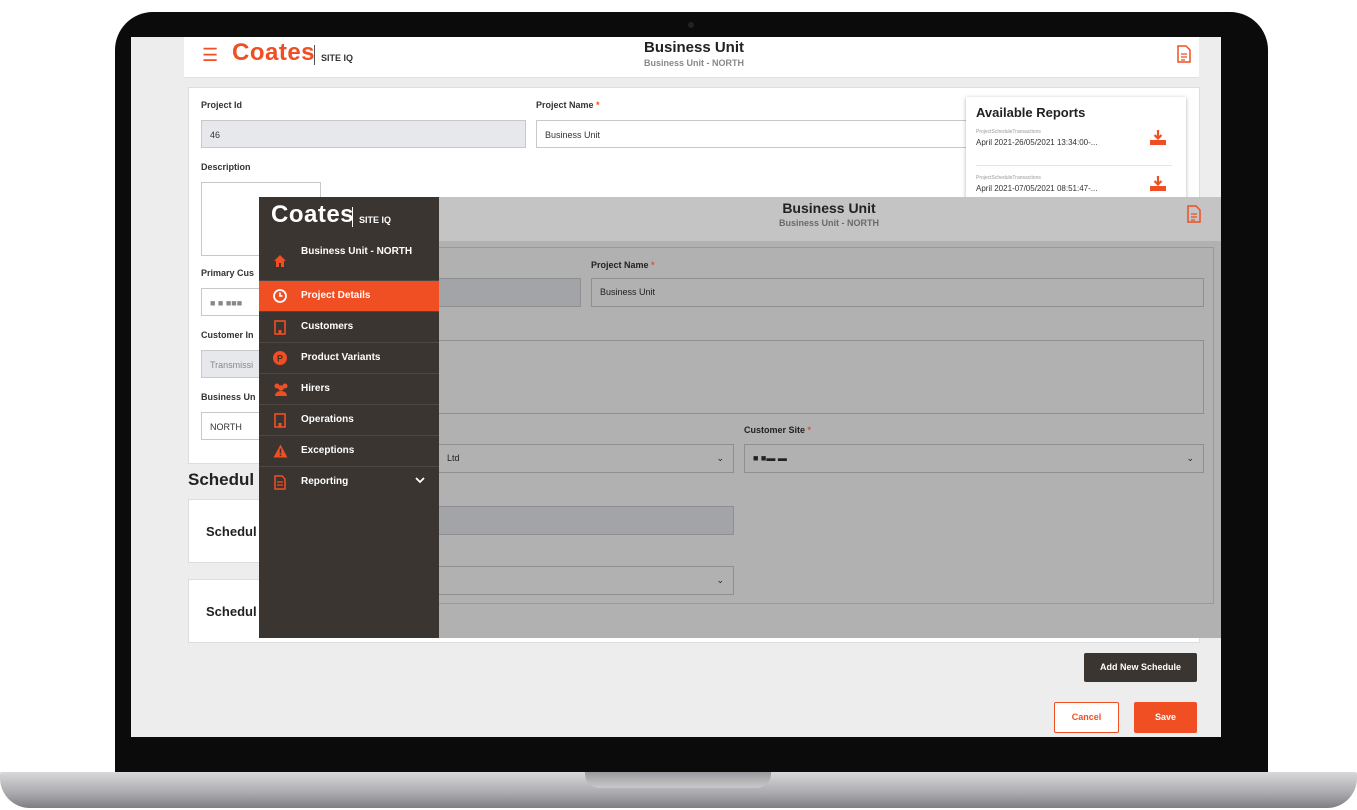  I want to click on overlay-project-name-label: Project Name *, so click(623, 265).